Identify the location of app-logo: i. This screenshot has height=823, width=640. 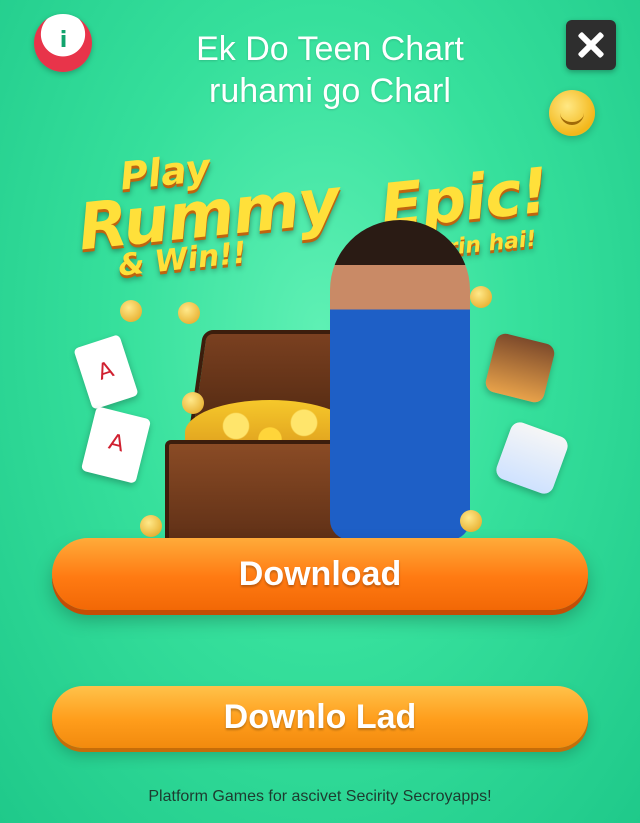
(63, 43).